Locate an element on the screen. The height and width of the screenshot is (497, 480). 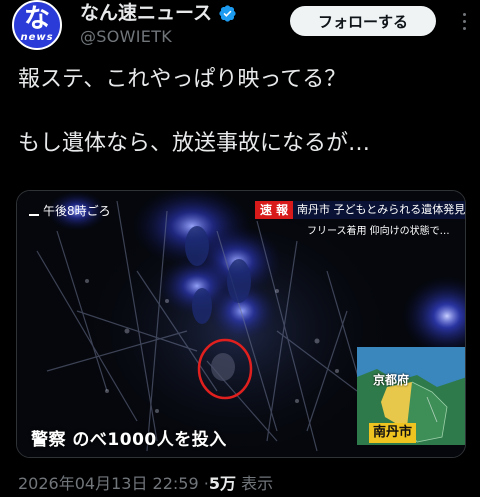
display-name: なん速ニュース is located at coordinates (146, 13).